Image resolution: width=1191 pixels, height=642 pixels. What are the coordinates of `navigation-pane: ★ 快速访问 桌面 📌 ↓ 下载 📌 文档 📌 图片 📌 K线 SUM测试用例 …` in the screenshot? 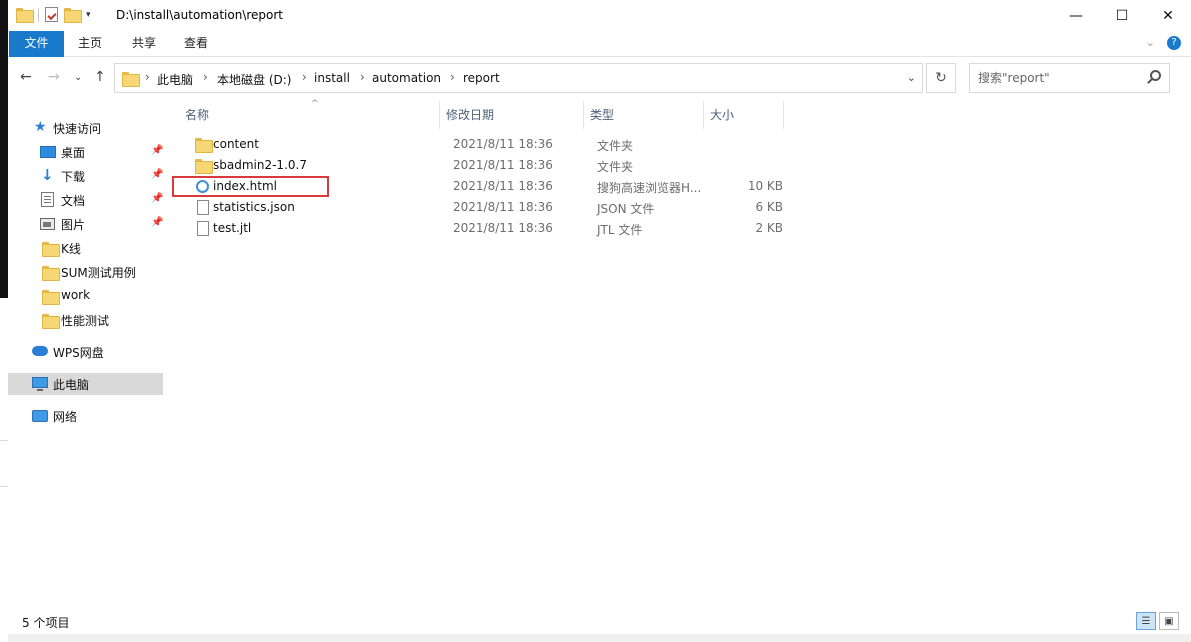 It's located at (86, 353).